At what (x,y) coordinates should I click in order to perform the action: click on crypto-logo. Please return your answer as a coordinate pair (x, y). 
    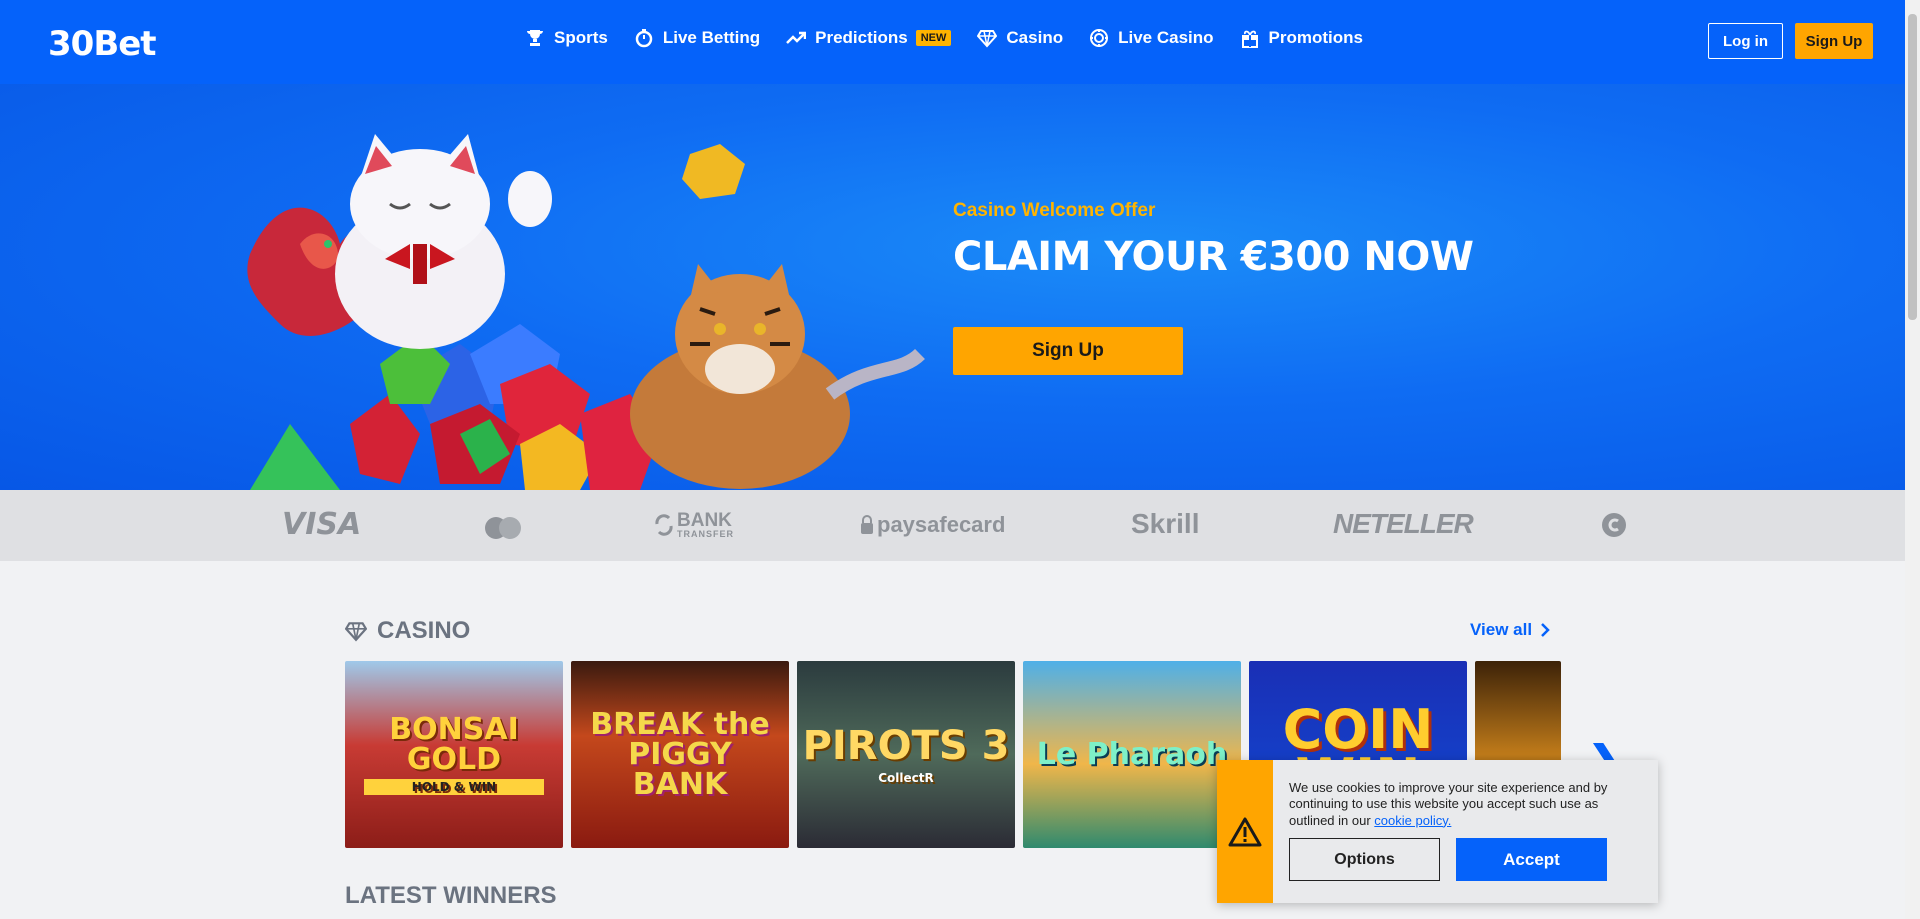
    Looking at the image, I should click on (1614, 525).